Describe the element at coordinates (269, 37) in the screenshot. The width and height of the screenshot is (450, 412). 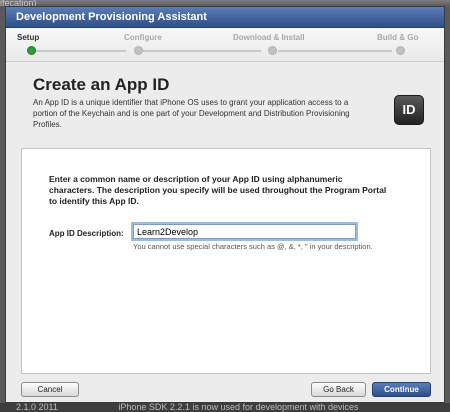
I see `step-download-install-label: Download & Install` at that location.